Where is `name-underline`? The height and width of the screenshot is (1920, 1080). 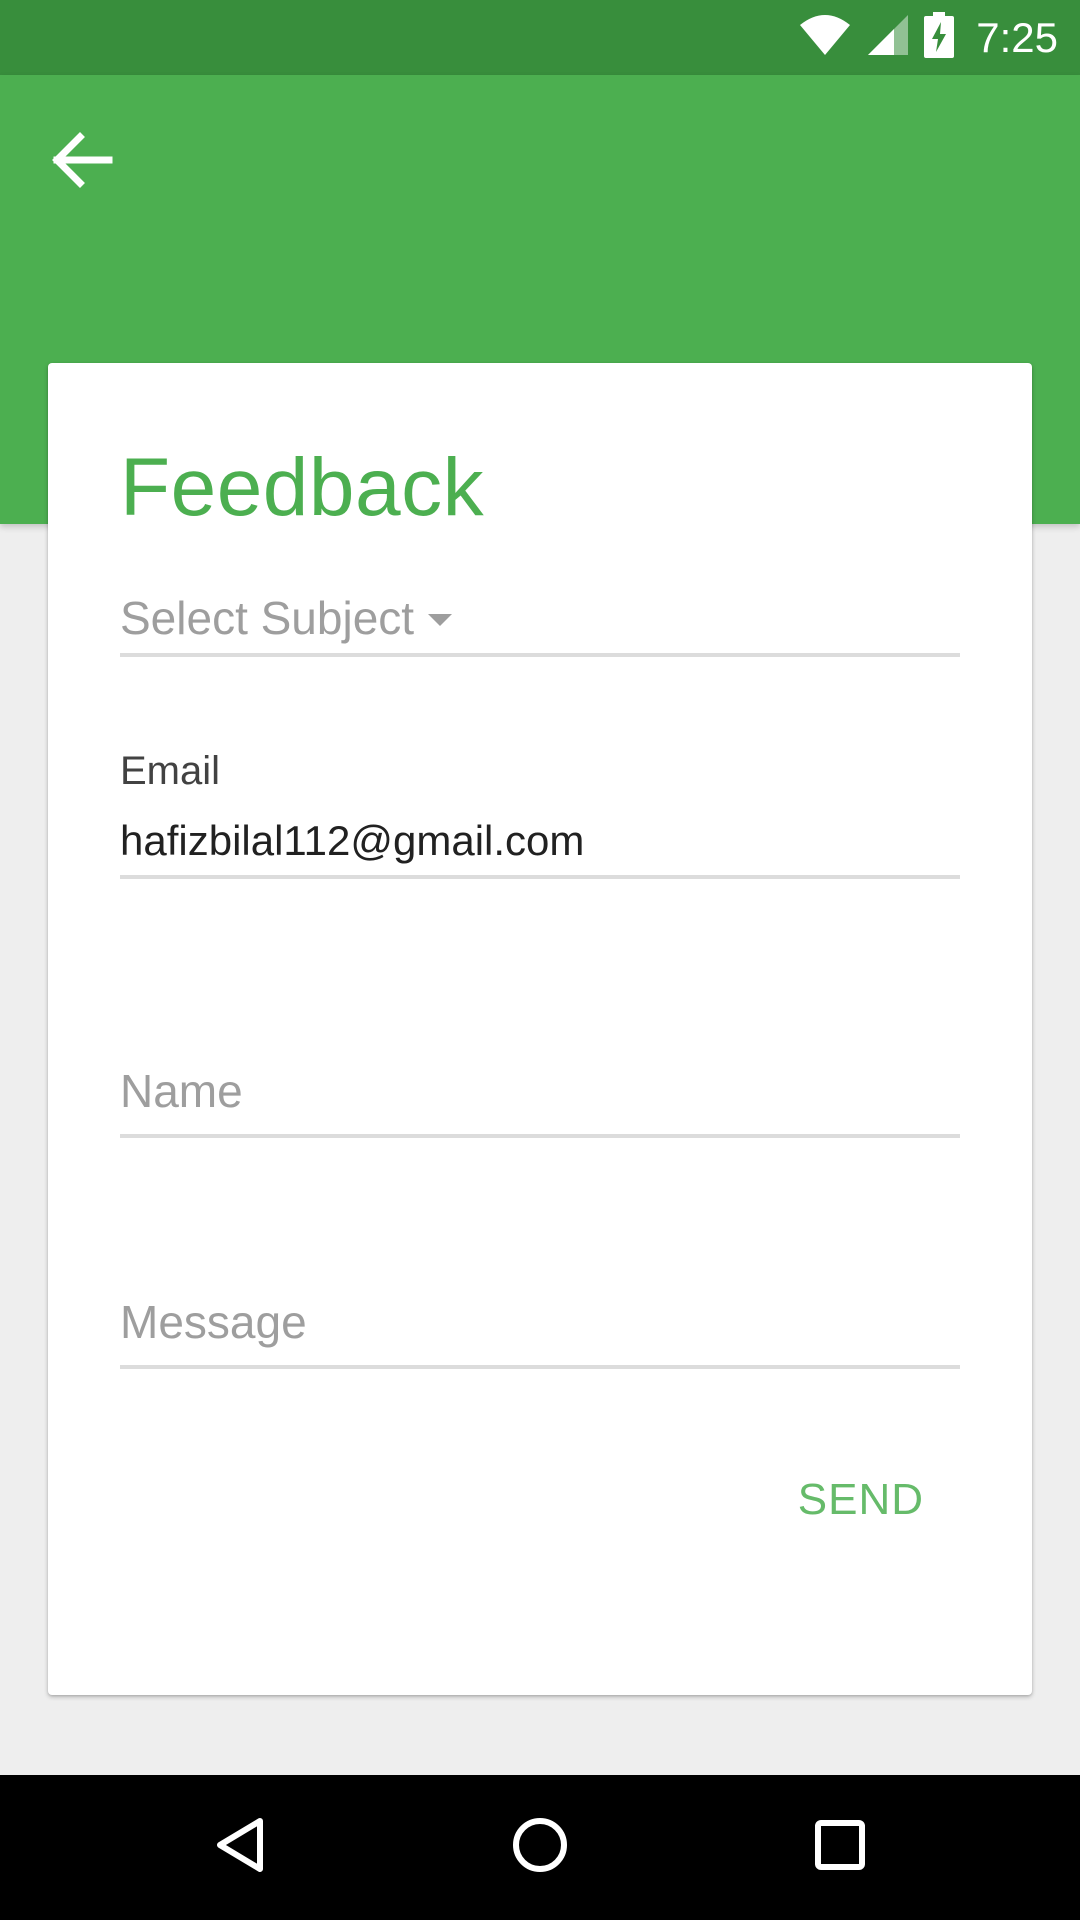 name-underline is located at coordinates (540, 1136).